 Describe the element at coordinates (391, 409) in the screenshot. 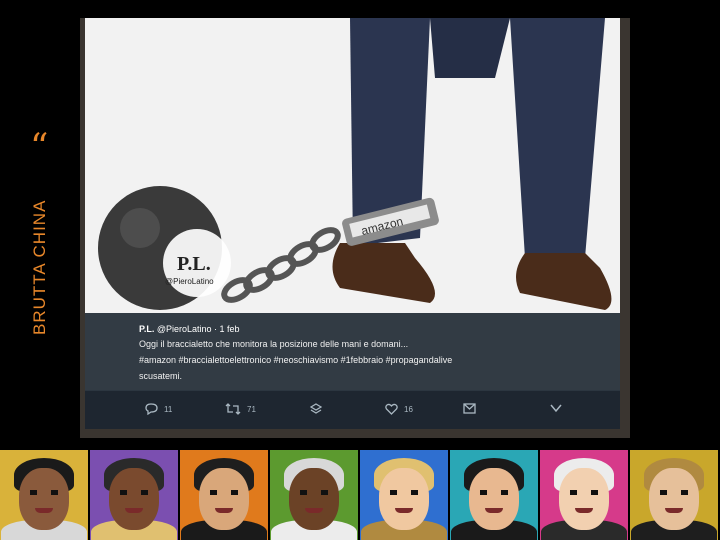

I see `heart-icon` at that location.